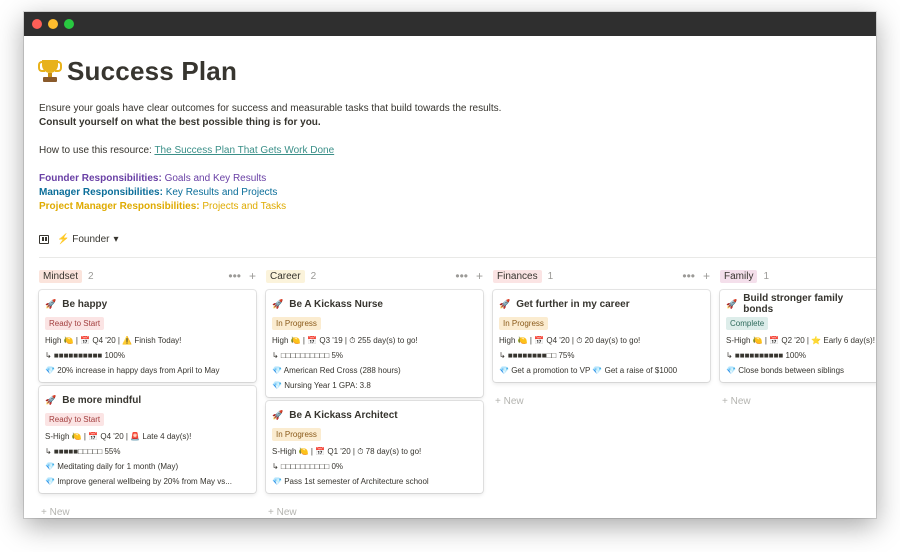  I want to click on founder-value: Goals and Key Results, so click(214, 178).